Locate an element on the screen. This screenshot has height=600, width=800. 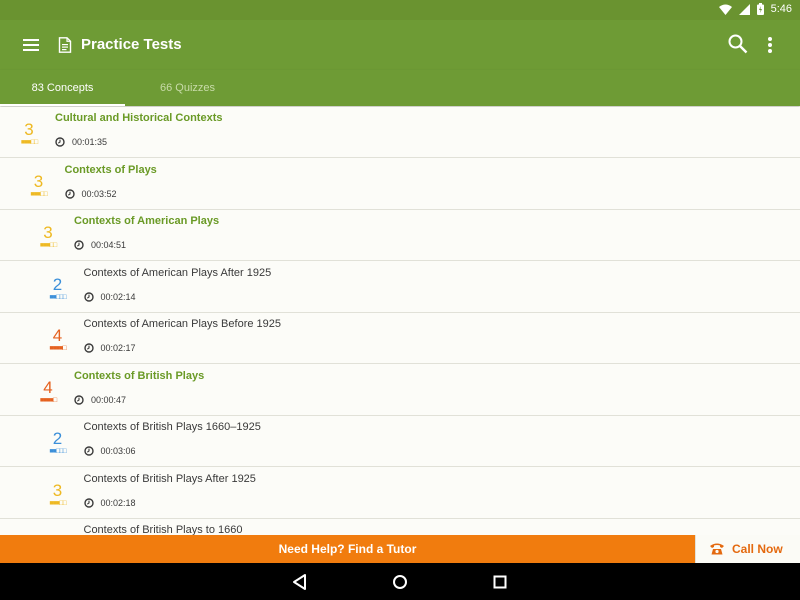
status-icons: 5:46 is located at coordinates (755, 9).